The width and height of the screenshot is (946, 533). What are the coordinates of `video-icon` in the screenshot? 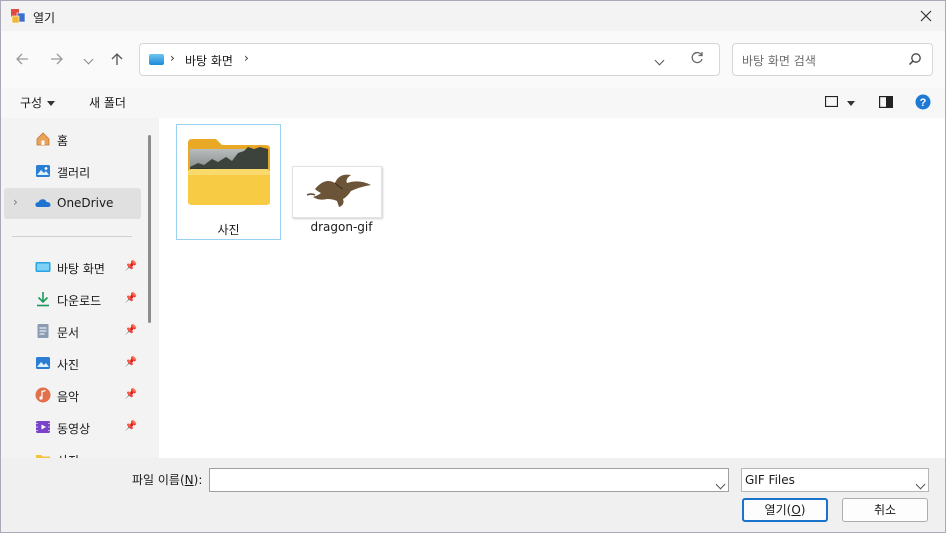 It's located at (43, 427).